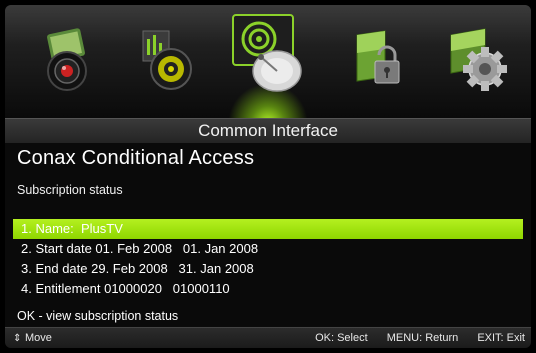  Describe the element at coordinates (167, 61) in the screenshot. I see `sound-speaker-icon` at that location.